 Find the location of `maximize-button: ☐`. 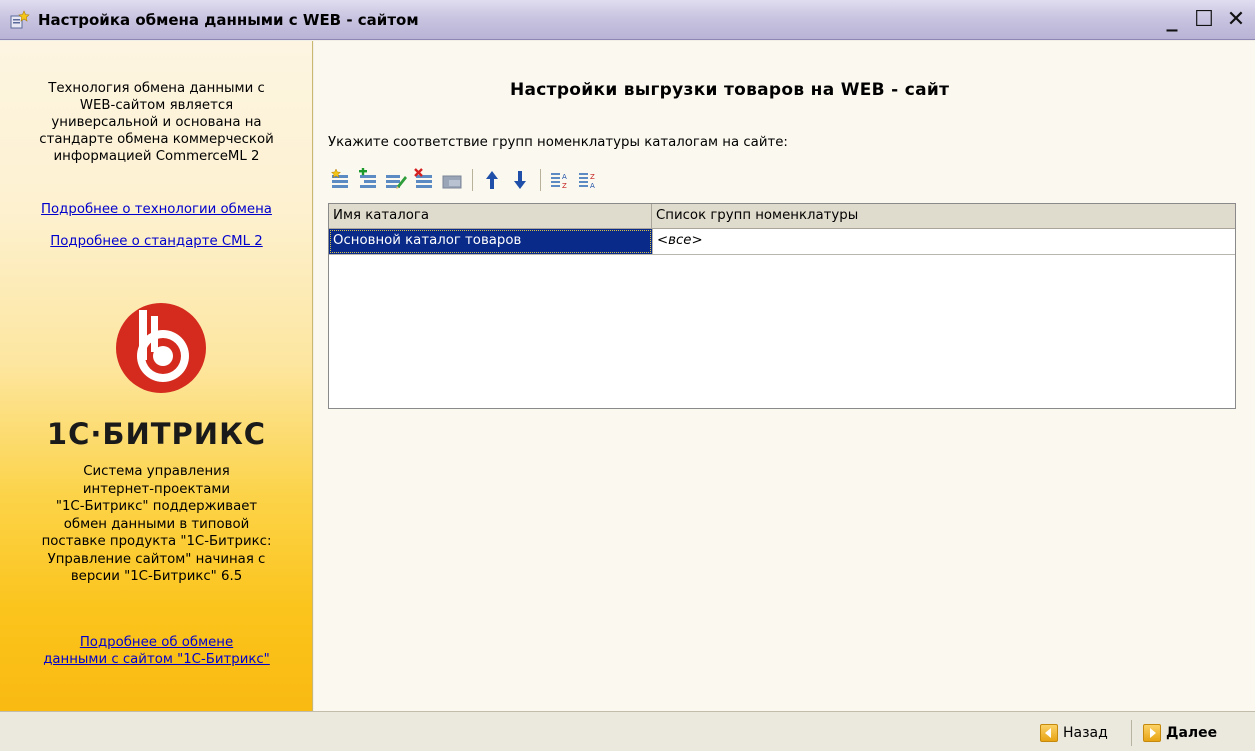

maximize-button: ☐ is located at coordinates (1204, 19).